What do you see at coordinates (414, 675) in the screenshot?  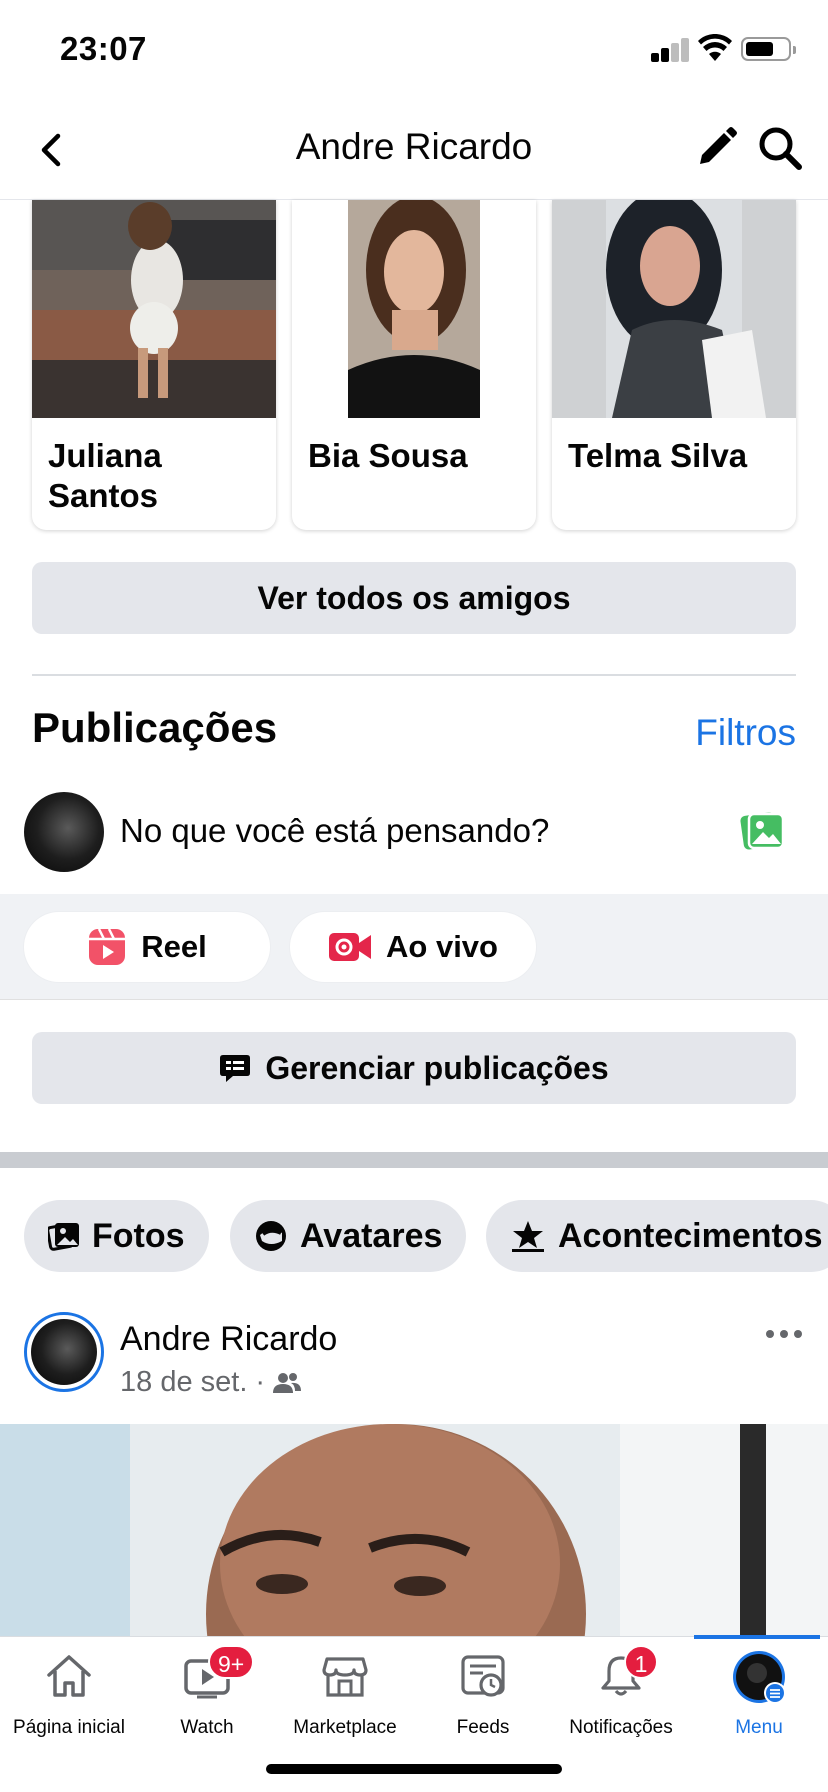 I see `divider` at bounding box center [414, 675].